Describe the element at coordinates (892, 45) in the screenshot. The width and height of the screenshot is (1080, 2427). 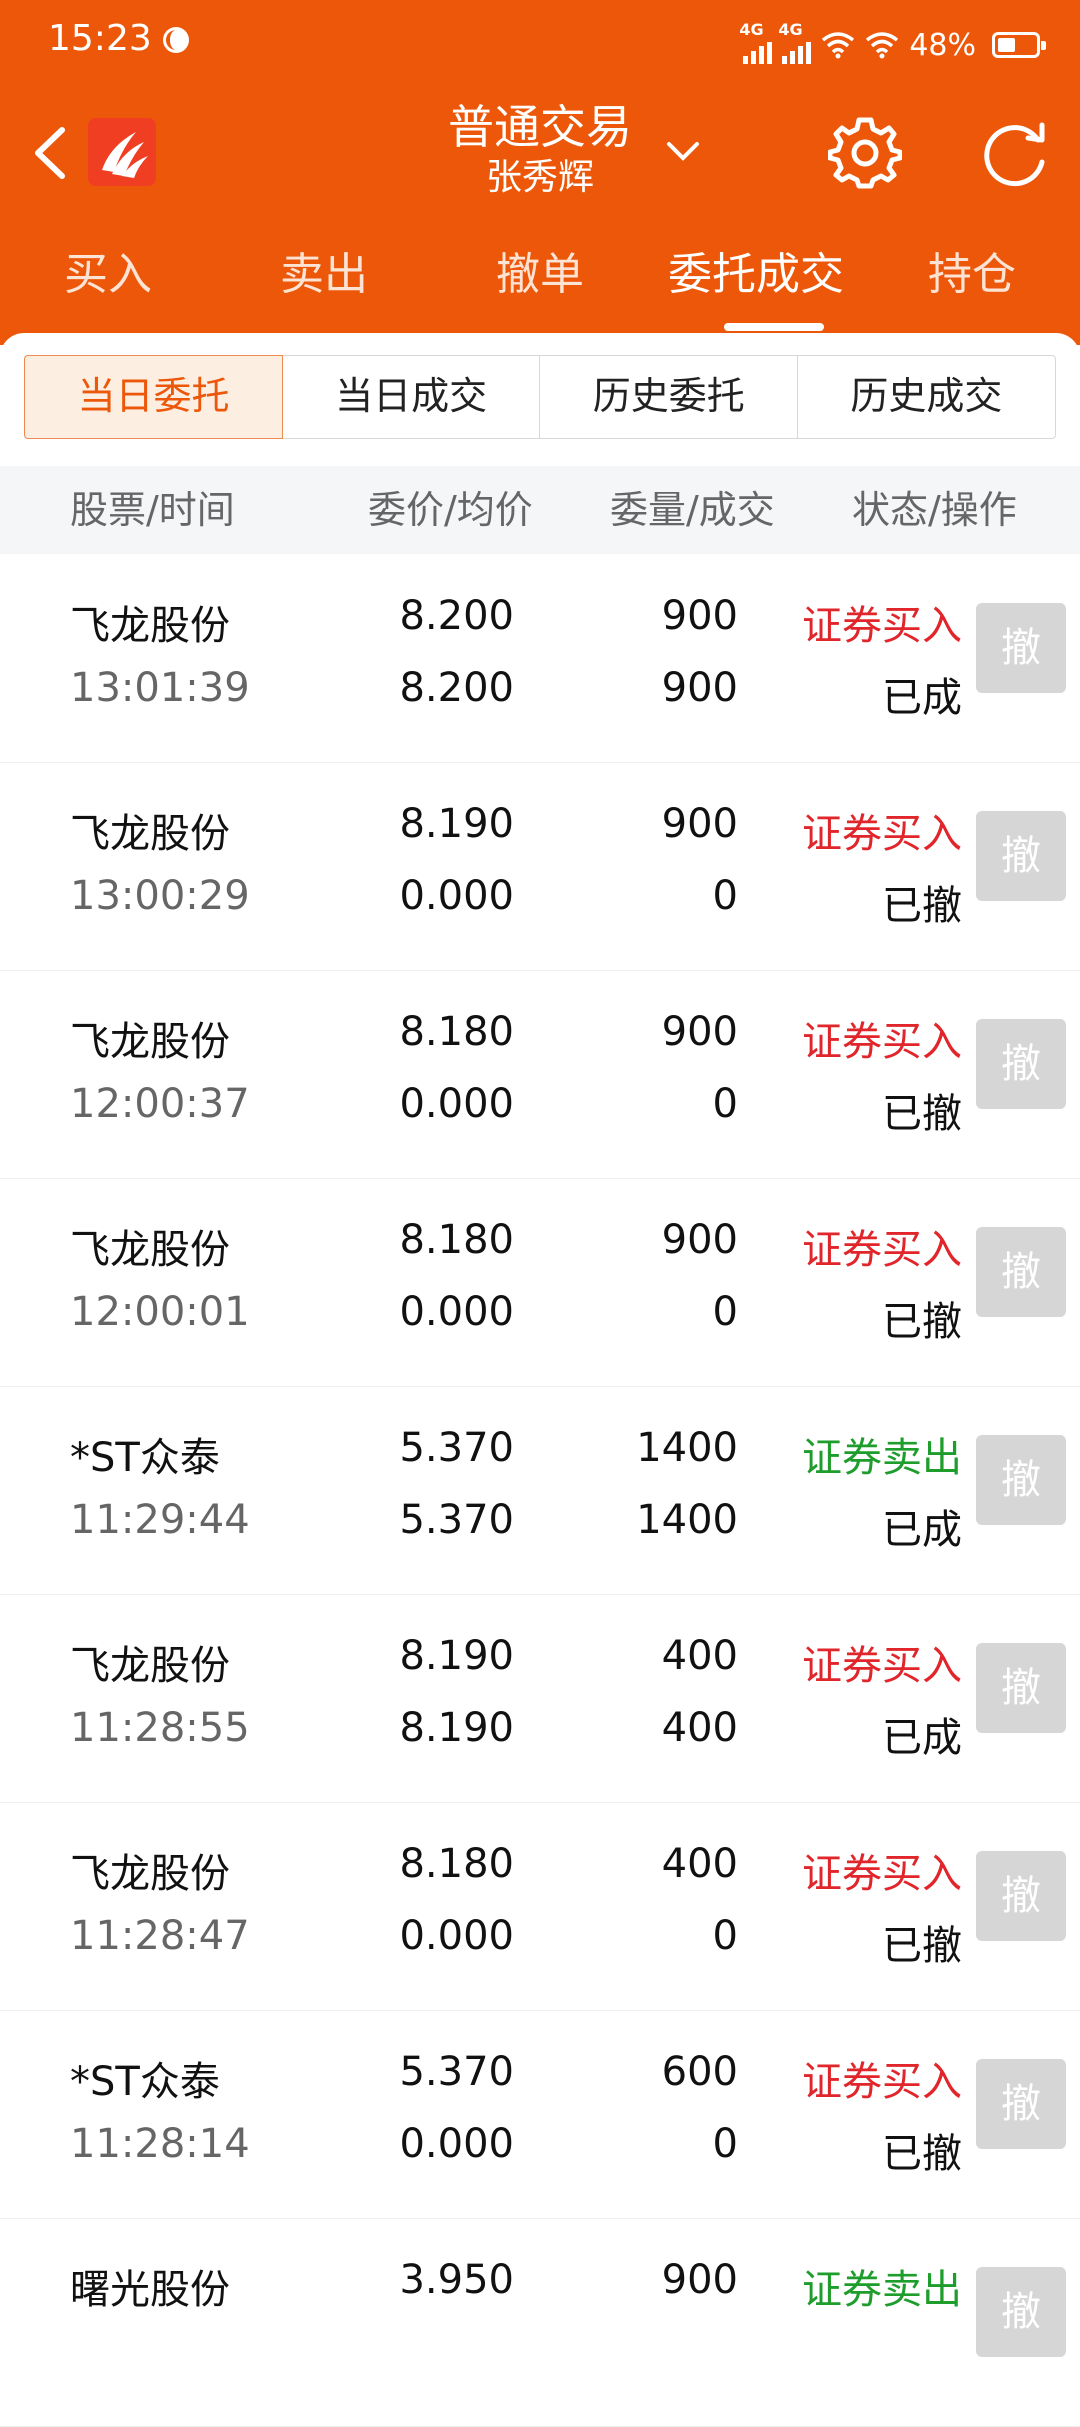
I see `status-icons: 4G 4G 48%` at that location.